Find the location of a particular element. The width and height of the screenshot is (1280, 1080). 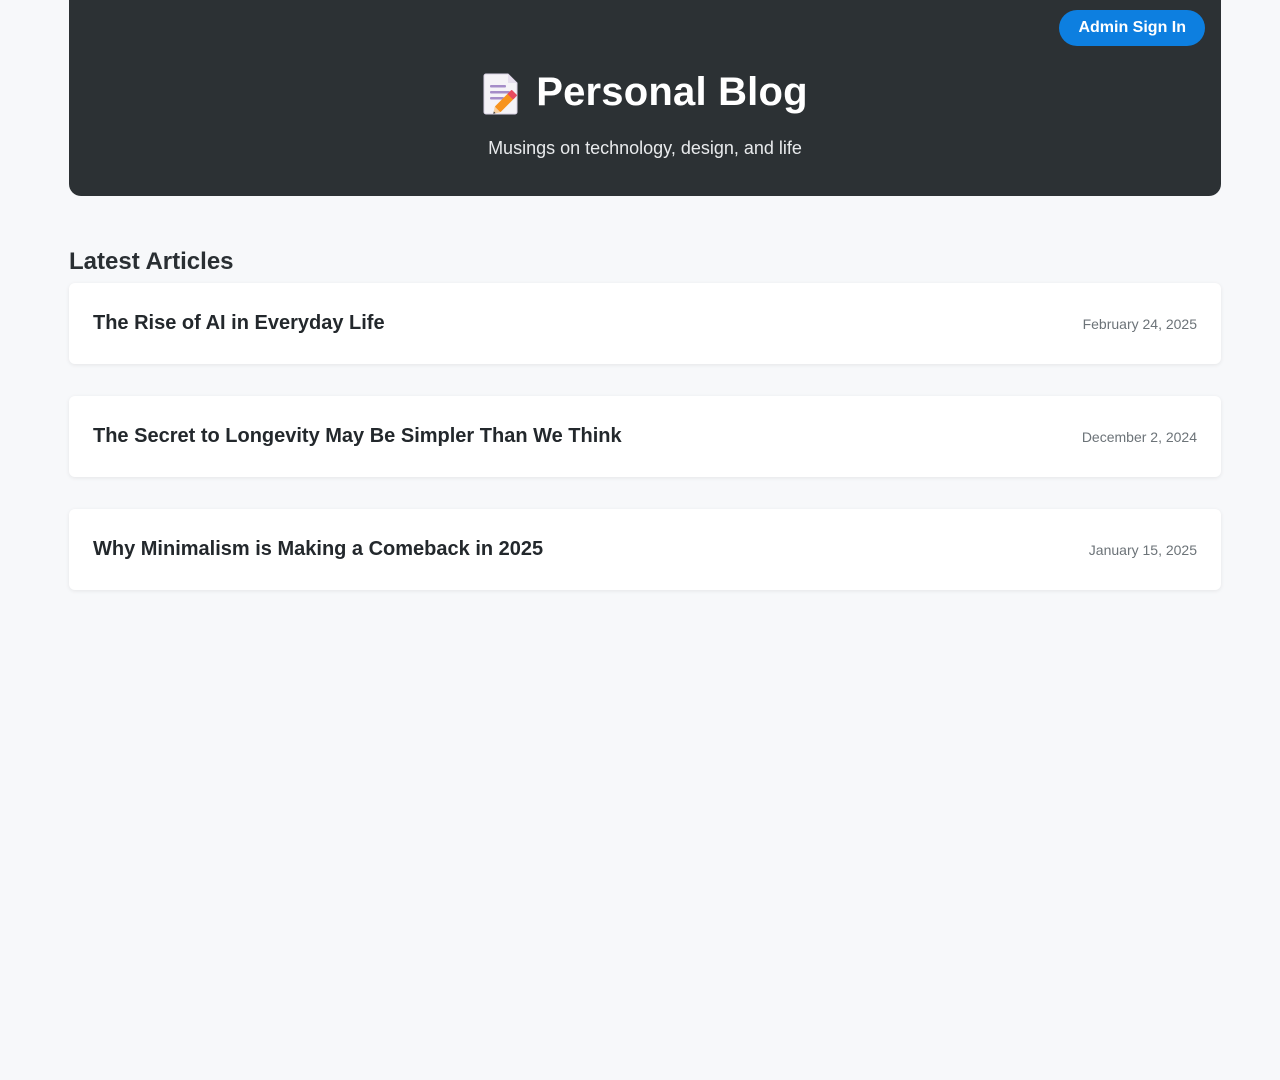

page-title: Personal Blog is located at coordinates (672, 92).